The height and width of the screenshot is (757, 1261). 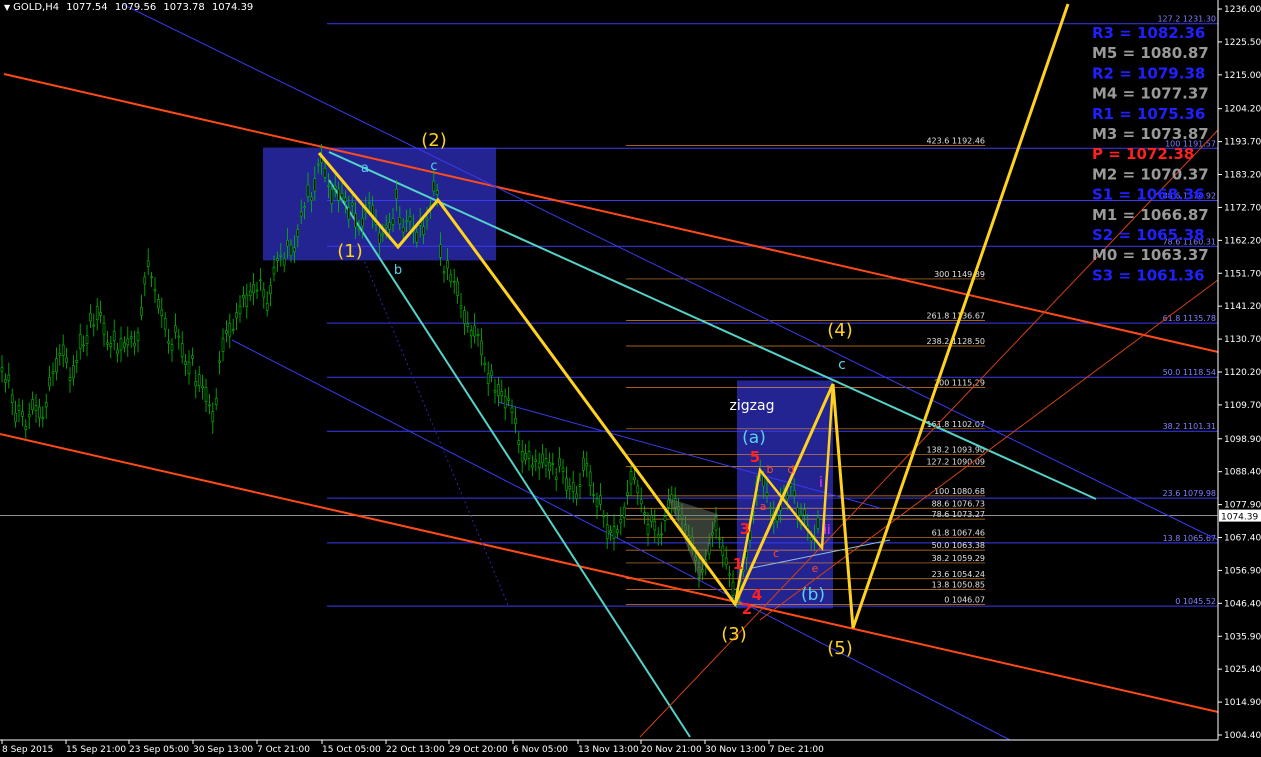 What do you see at coordinates (1150, 255) in the screenshot?
I see `pivot-label: M0 = 1063.37` at bounding box center [1150, 255].